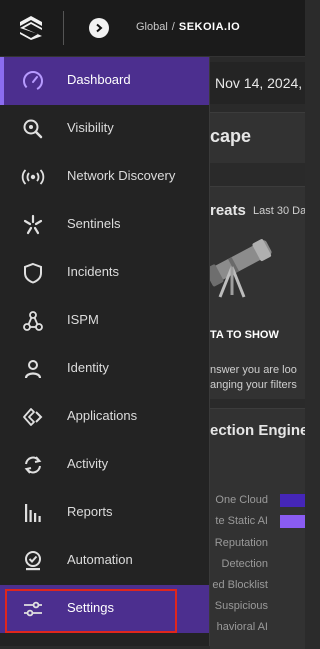  Describe the element at coordinates (33, 273) in the screenshot. I see `shield-icon` at that location.